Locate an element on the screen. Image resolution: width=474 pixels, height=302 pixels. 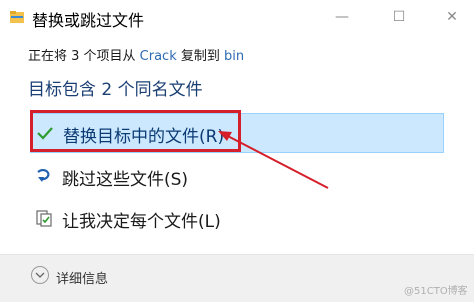
close-button: ✕ is located at coordinates (452, 17).